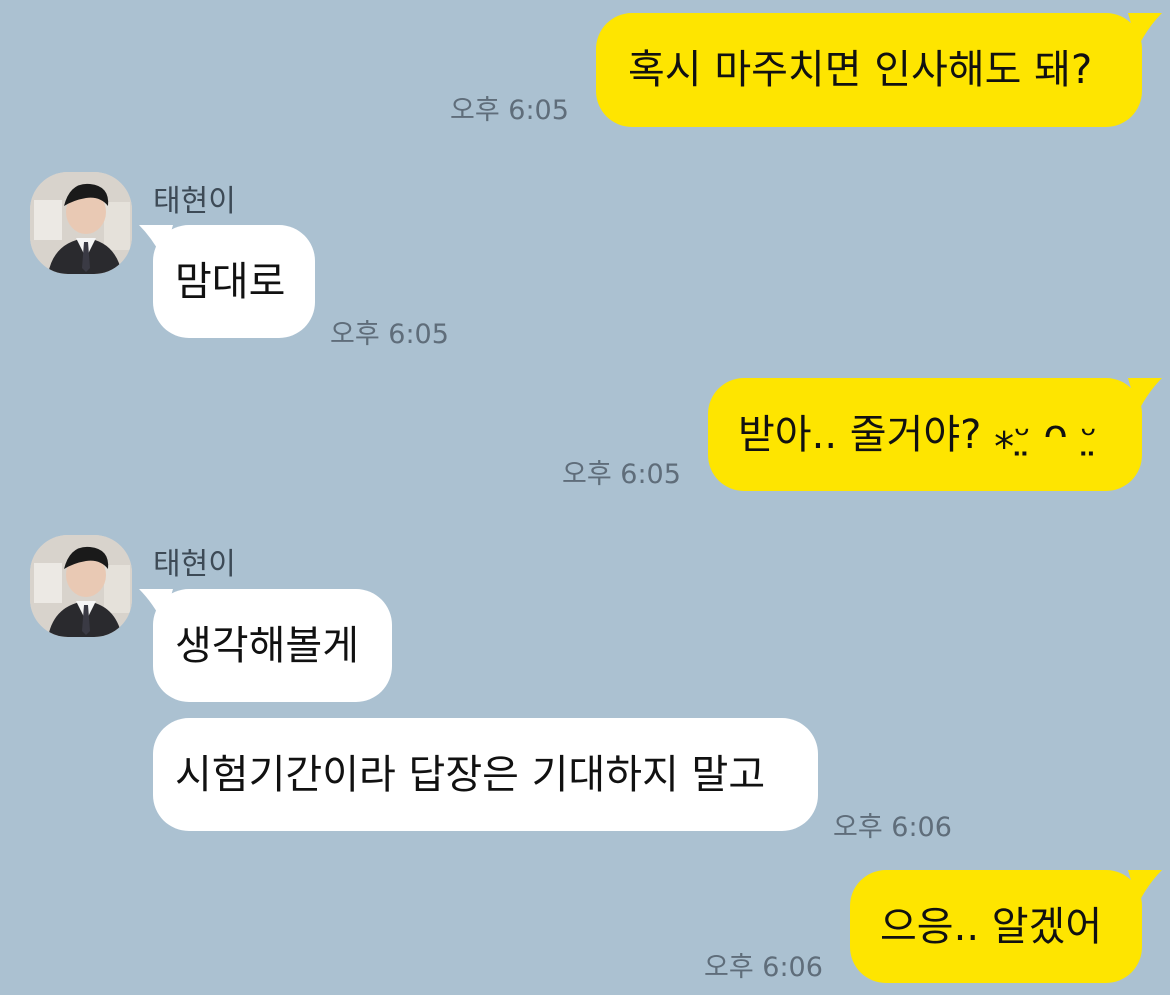 This screenshot has height=995, width=1170. What do you see at coordinates (470, 774) in the screenshot?
I see `message-text: 시험기간이라 답장은 기대하지 말고` at bounding box center [470, 774].